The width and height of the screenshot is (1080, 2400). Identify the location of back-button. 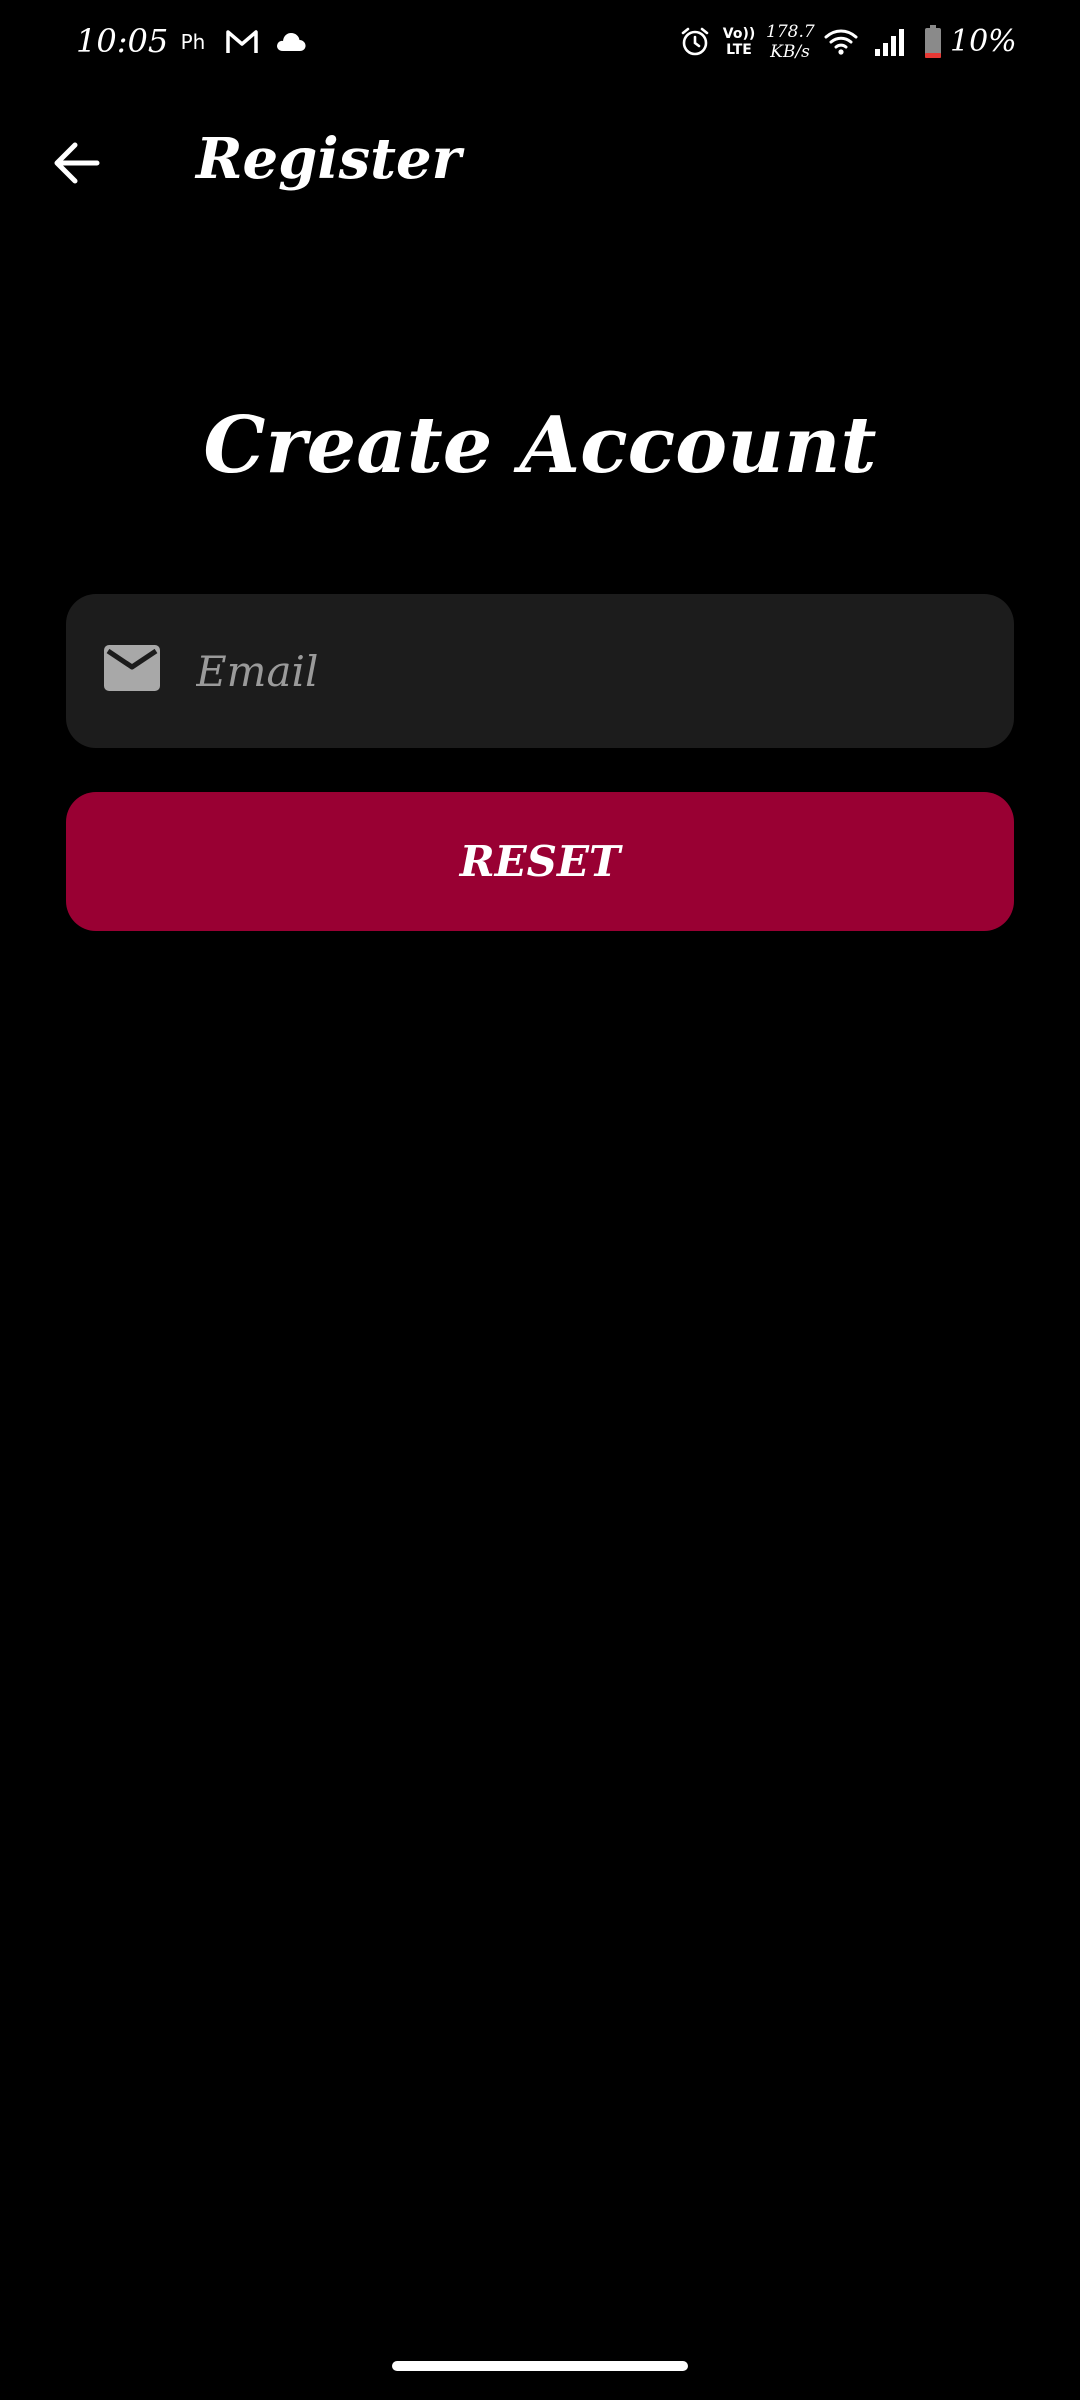
(77, 163).